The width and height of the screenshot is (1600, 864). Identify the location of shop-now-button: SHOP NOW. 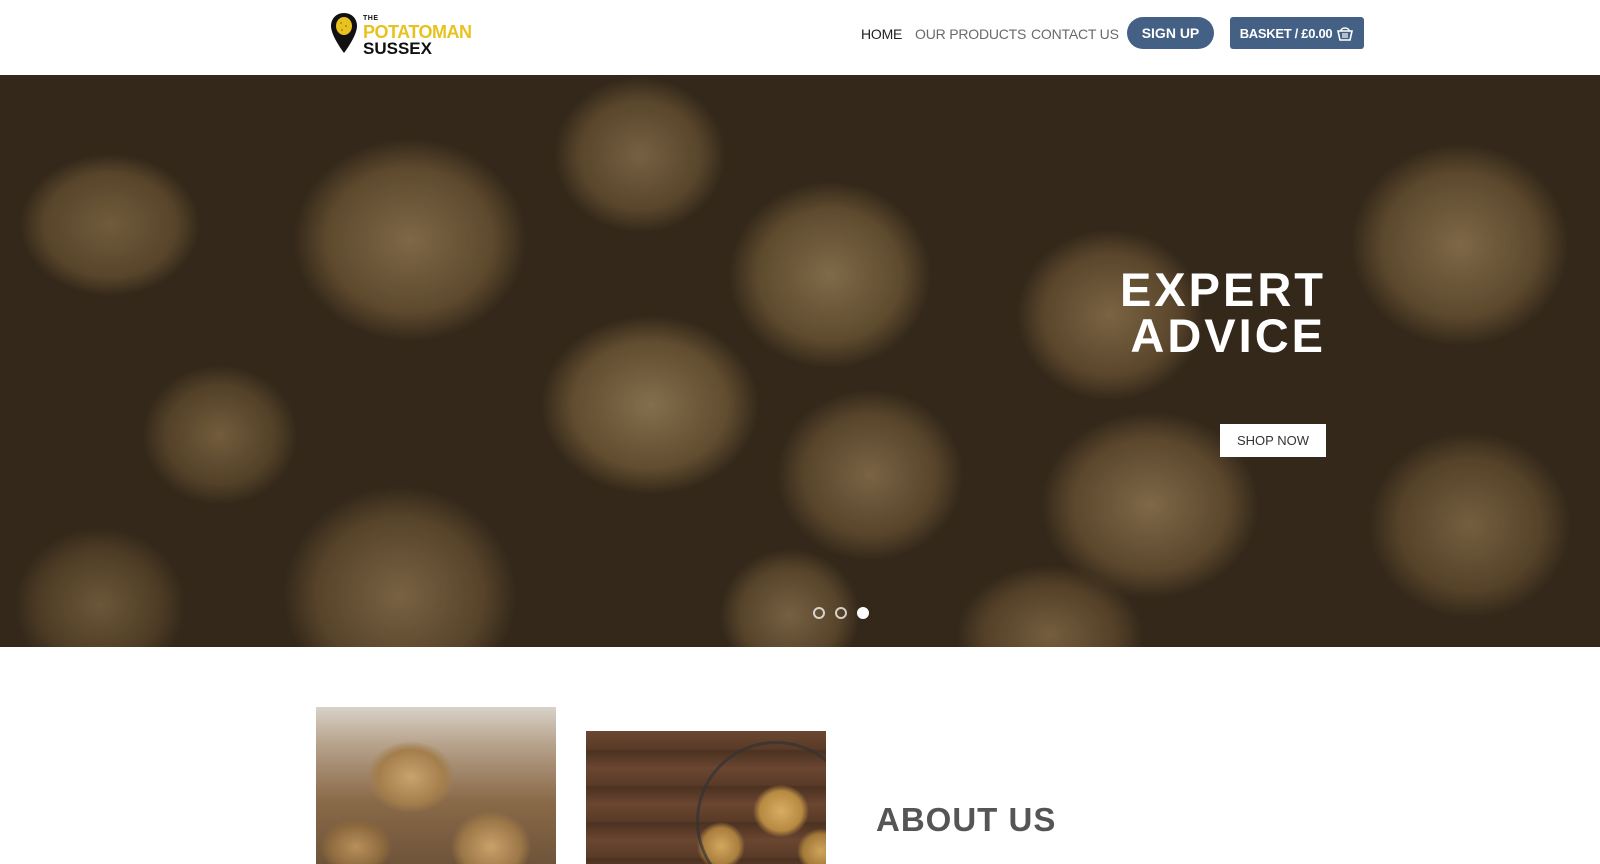
(1273, 440).